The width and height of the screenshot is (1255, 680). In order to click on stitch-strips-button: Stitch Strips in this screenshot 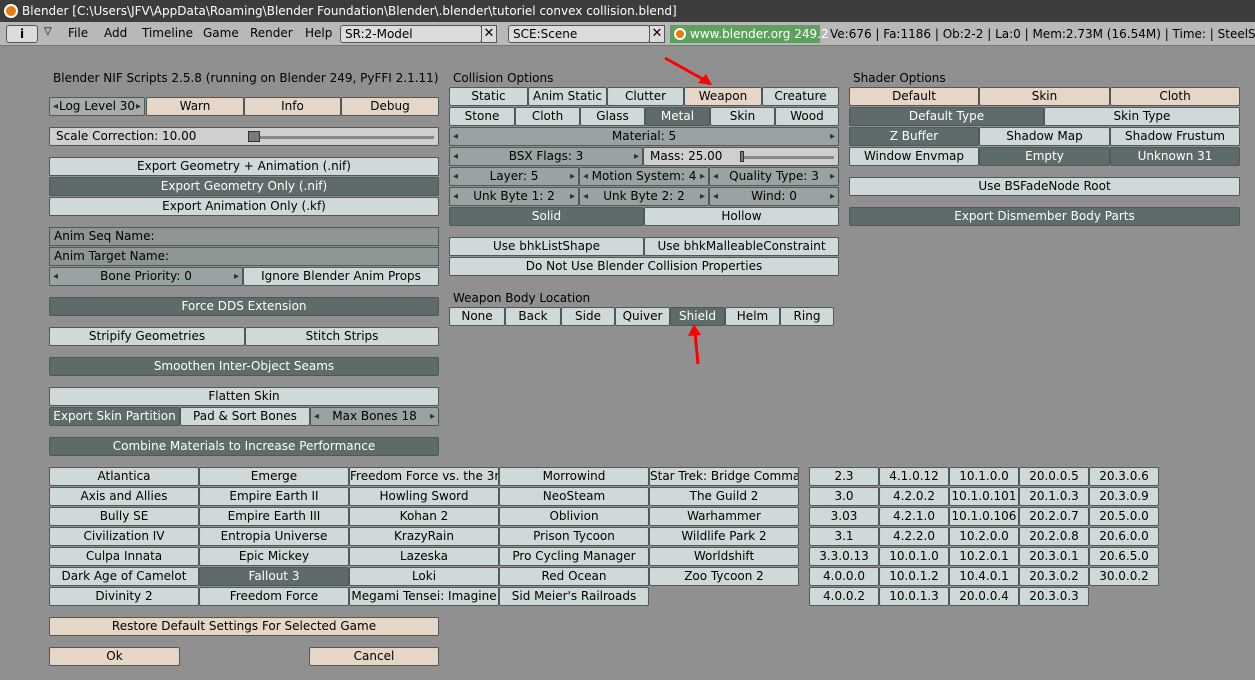, I will do `click(342, 336)`.